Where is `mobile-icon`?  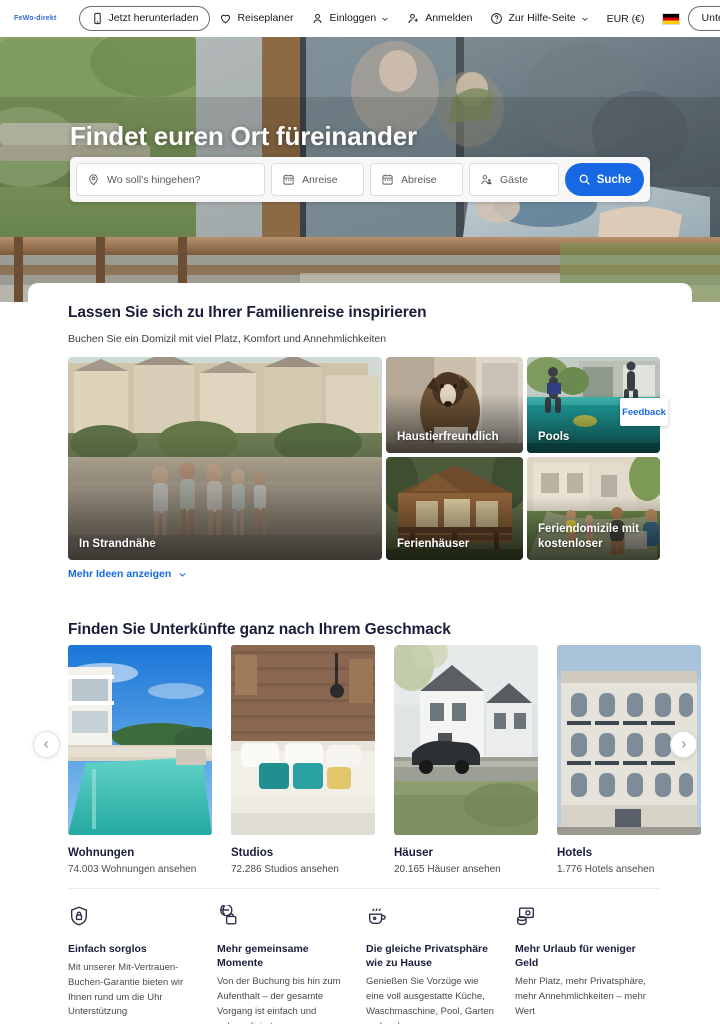 mobile-icon is located at coordinates (97, 18).